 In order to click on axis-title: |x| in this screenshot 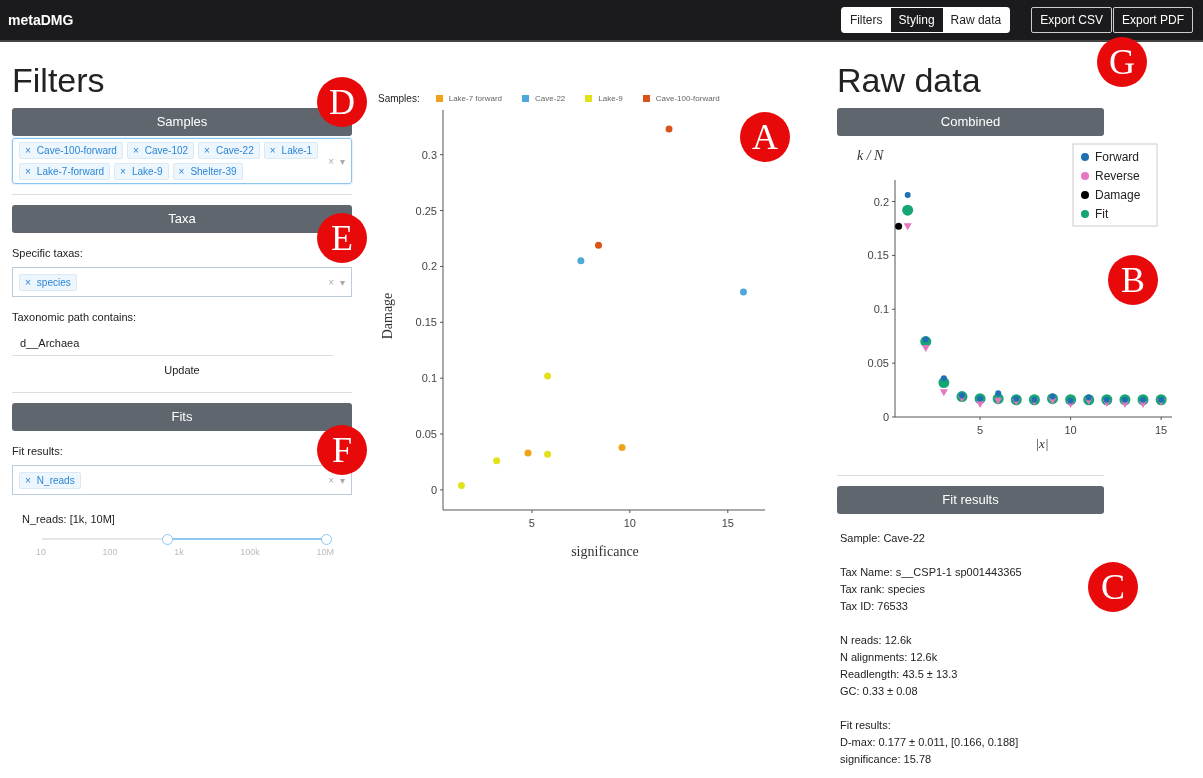, I will do `click(1042, 443)`.